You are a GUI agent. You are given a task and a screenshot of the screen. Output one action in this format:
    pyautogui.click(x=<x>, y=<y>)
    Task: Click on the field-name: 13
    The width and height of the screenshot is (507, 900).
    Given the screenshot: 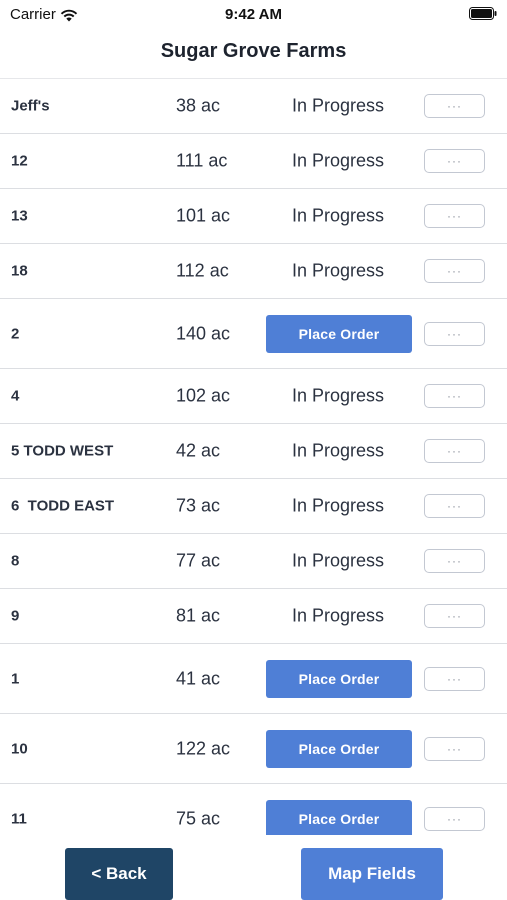 What is the action you would take?
    pyautogui.click(x=19, y=216)
    